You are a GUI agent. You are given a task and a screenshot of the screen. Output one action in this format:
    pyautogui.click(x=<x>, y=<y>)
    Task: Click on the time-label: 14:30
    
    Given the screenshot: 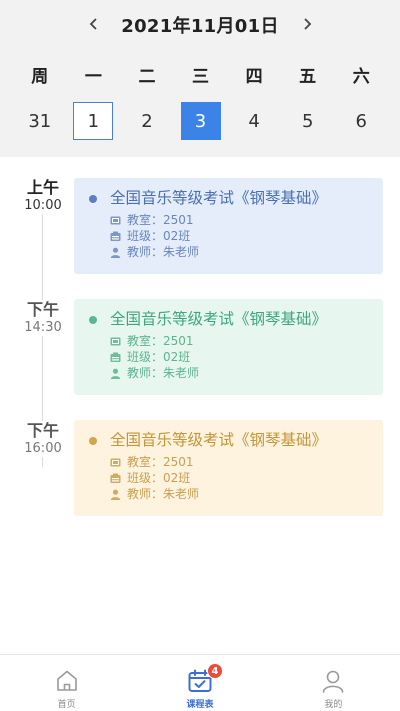 What is the action you would take?
    pyautogui.click(x=43, y=327)
    